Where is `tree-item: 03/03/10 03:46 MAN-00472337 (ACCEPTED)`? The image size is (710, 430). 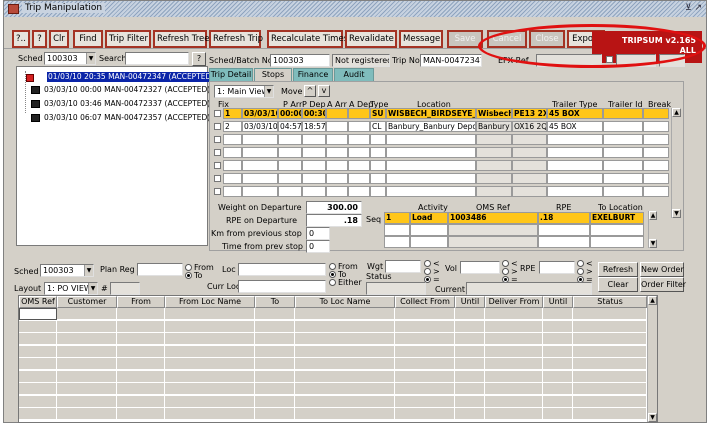 tree-item: 03/03/10 03:46 MAN-00472337 (ACCEPTED) is located at coordinates (127, 104).